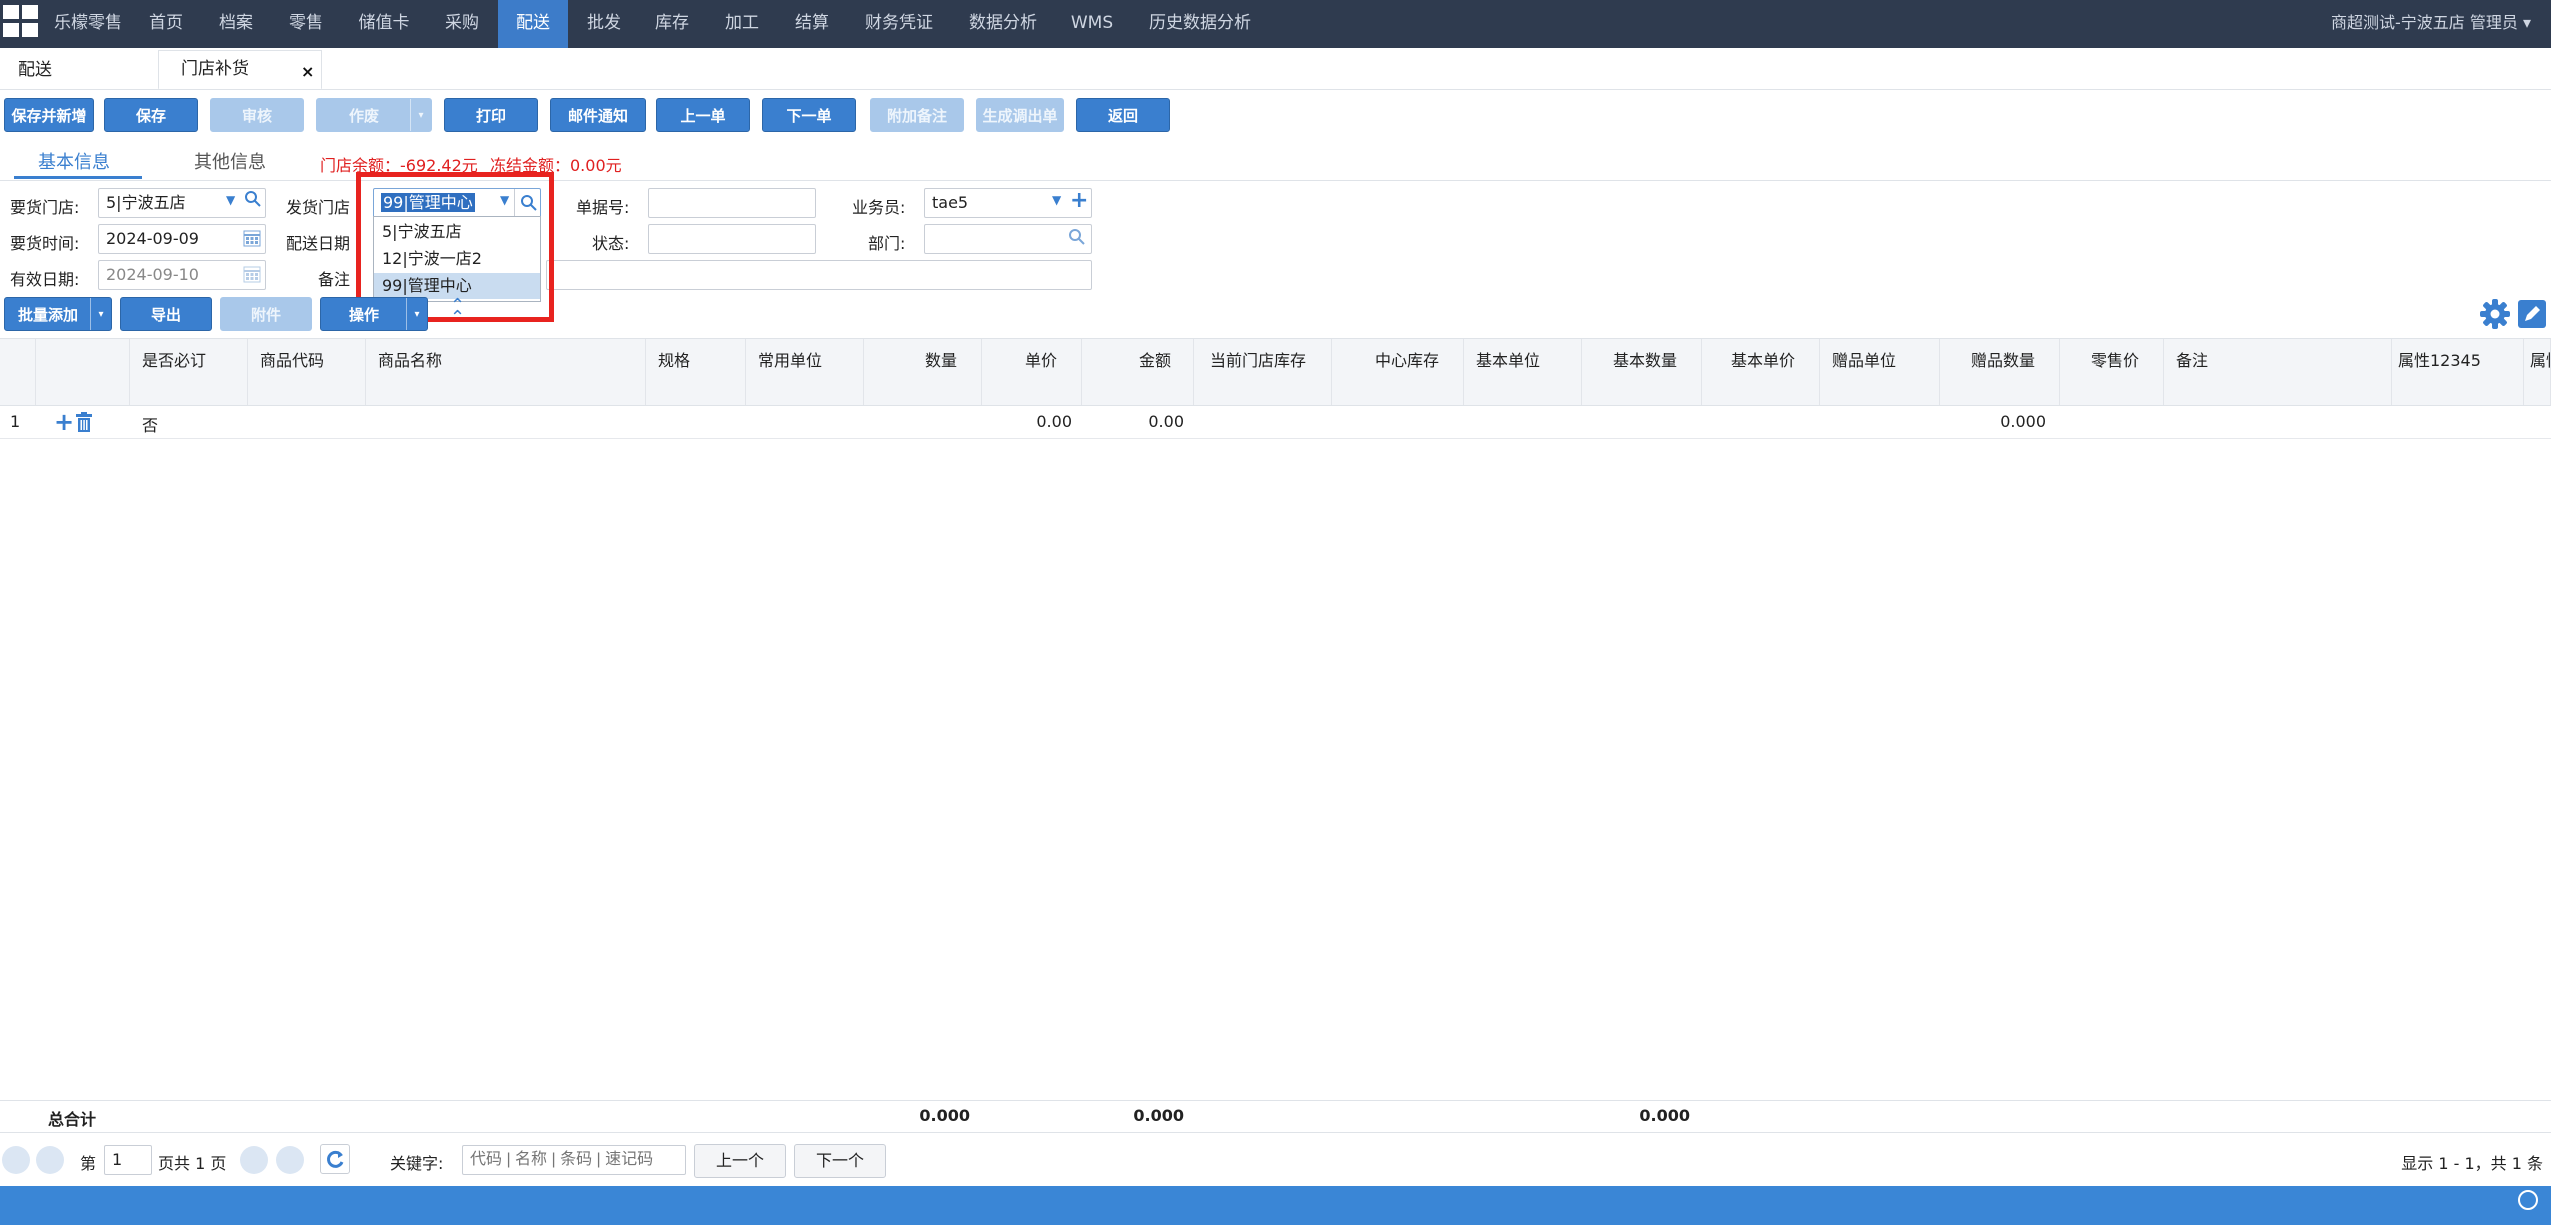  What do you see at coordinates (417, 1163) in the screenshot?
I see `keyword-label: 关键字:` at bounding box center [417, 1163].